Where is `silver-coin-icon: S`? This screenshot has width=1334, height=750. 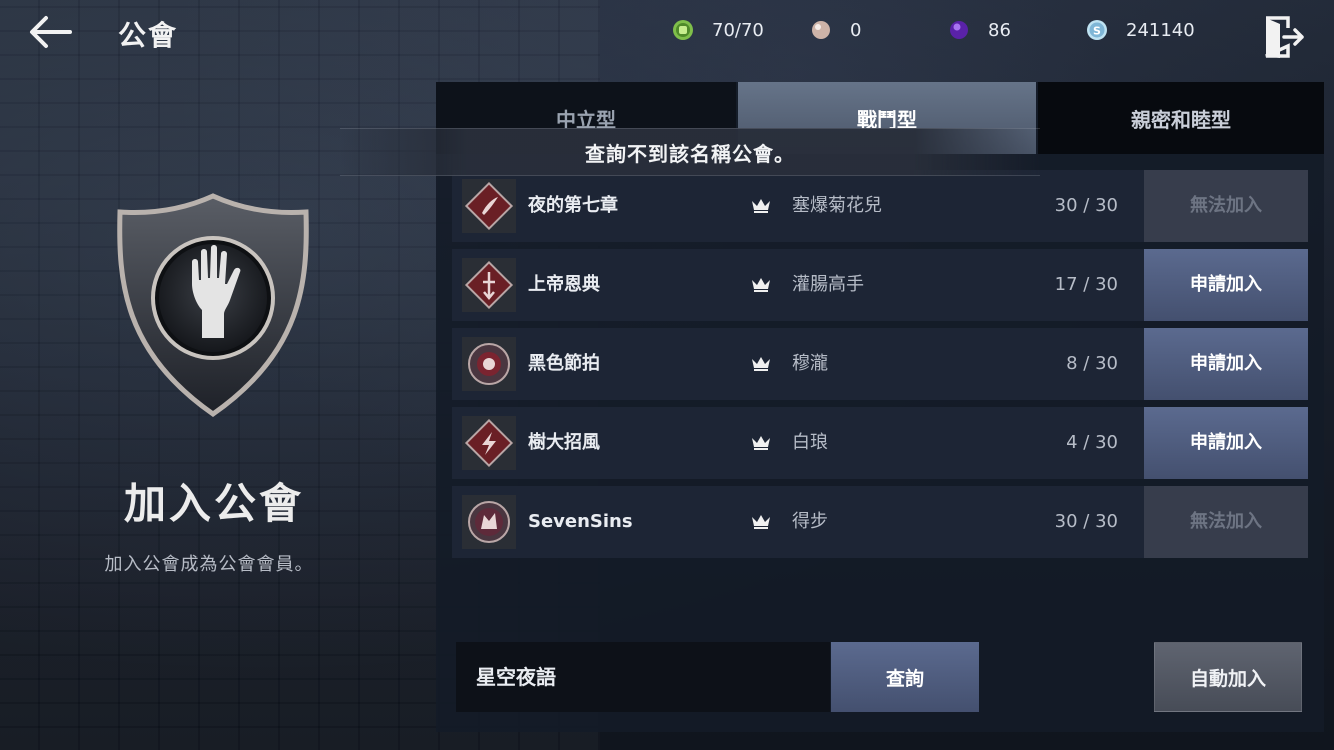
silver-coin-icon: S is located at coordinates (1097, 30).